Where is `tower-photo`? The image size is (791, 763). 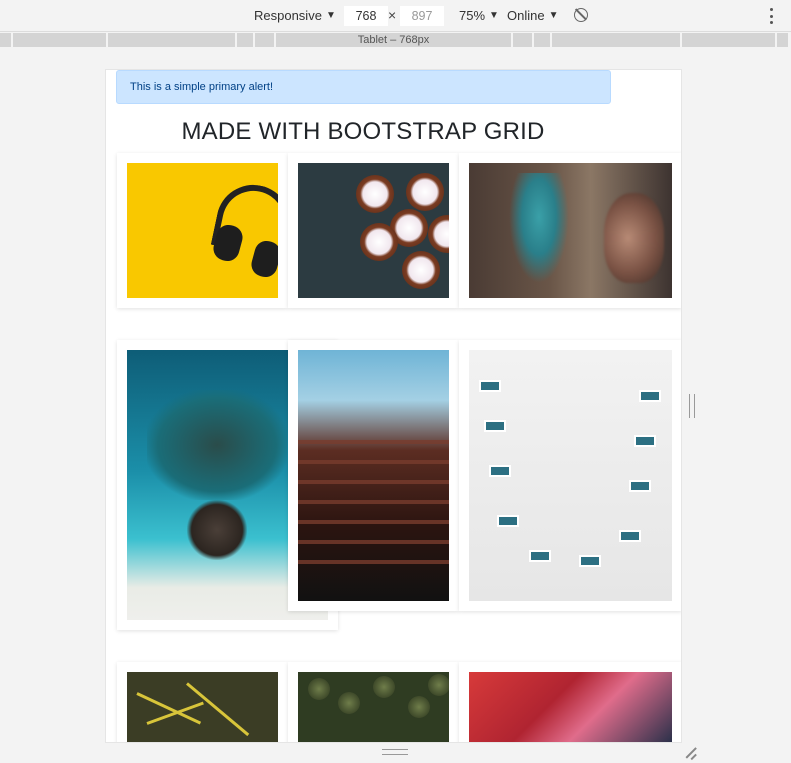 tower-photo is located at coordinates (373, 475).